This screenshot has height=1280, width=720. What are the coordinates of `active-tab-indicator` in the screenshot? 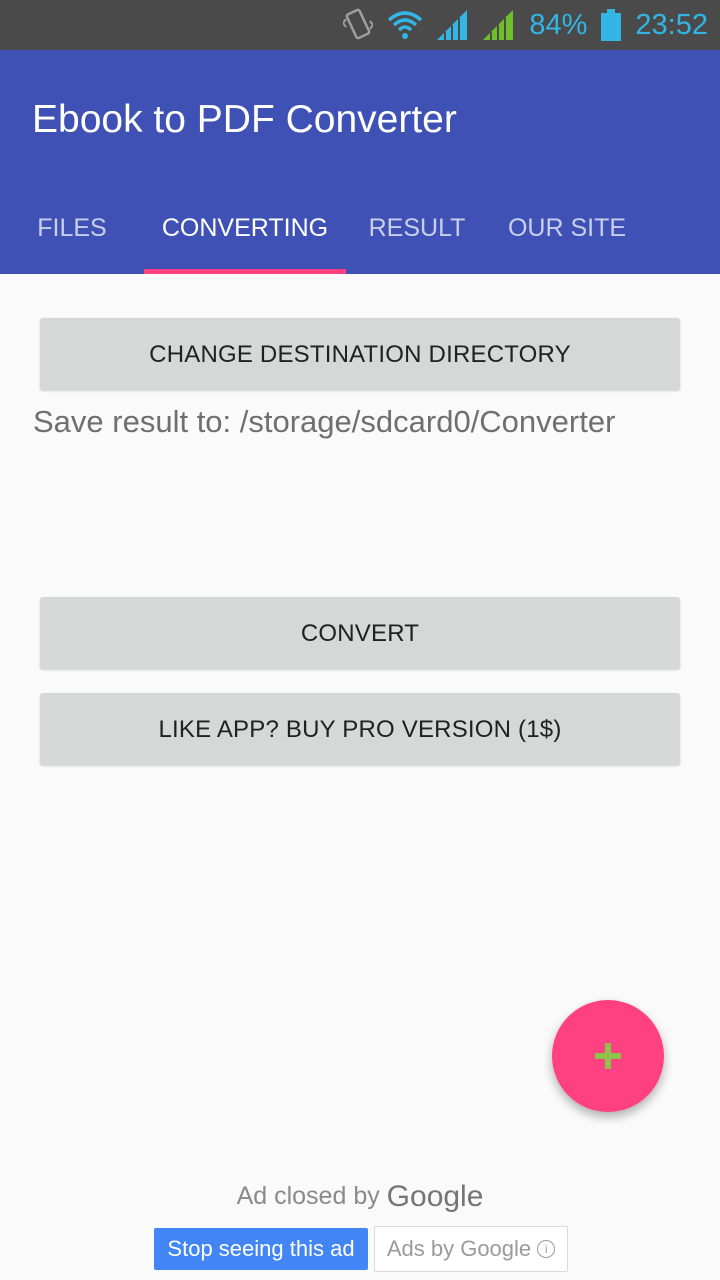 It's located at (245, 271).